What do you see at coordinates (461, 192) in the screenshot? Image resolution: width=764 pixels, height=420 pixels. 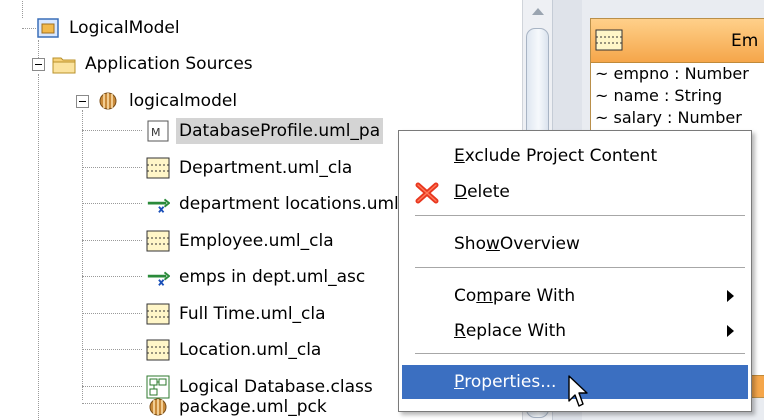 I see `menu-mnemonic: D` at bounding box center [461, 192].